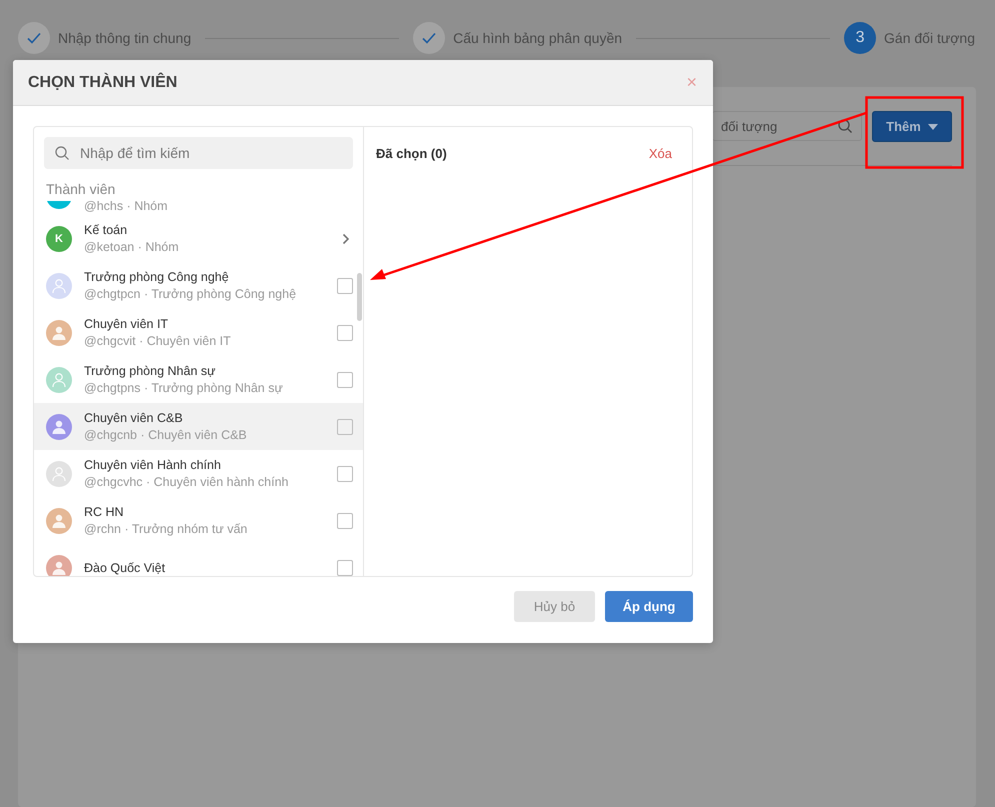 This screenshot has height=807, width=995. Describe the element at coordinates (166, 435) in the screenshot. I see `member-subtitle: @chgcnb · Chuyên viên C&B` at that location.